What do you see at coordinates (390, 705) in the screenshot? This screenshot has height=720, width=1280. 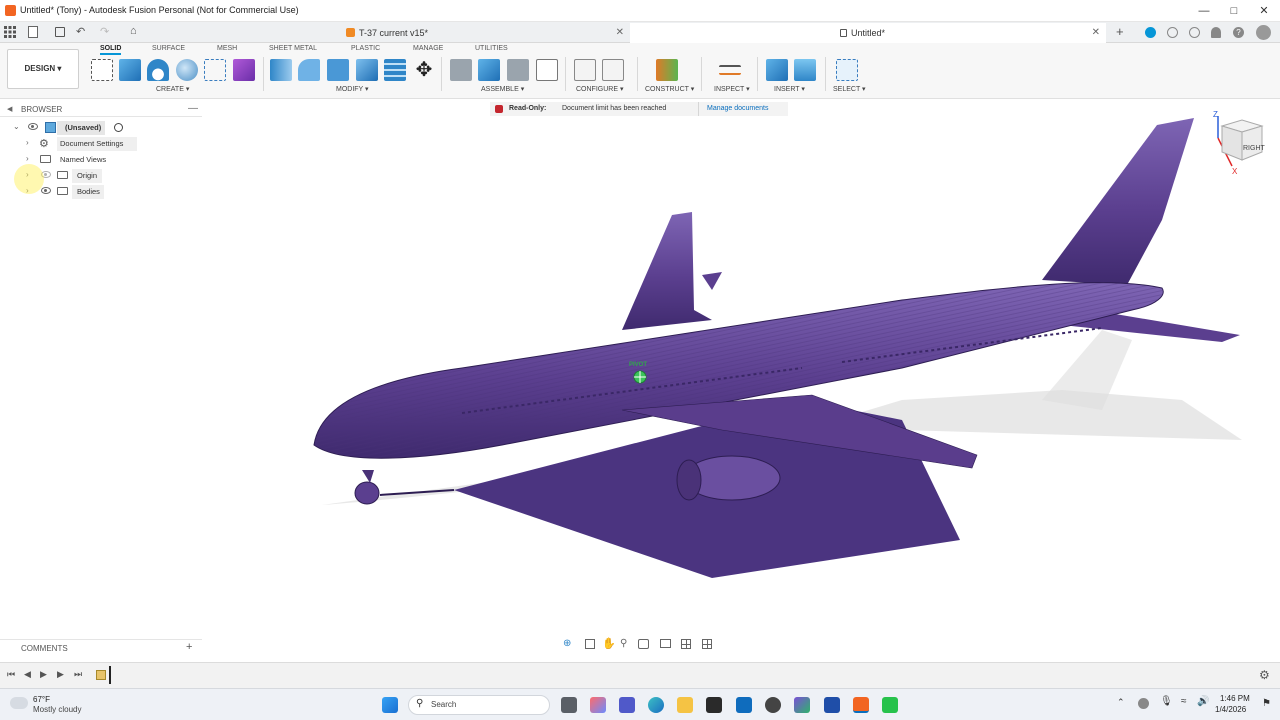 I see `start-button-icon` at bounding box center [390, 705].